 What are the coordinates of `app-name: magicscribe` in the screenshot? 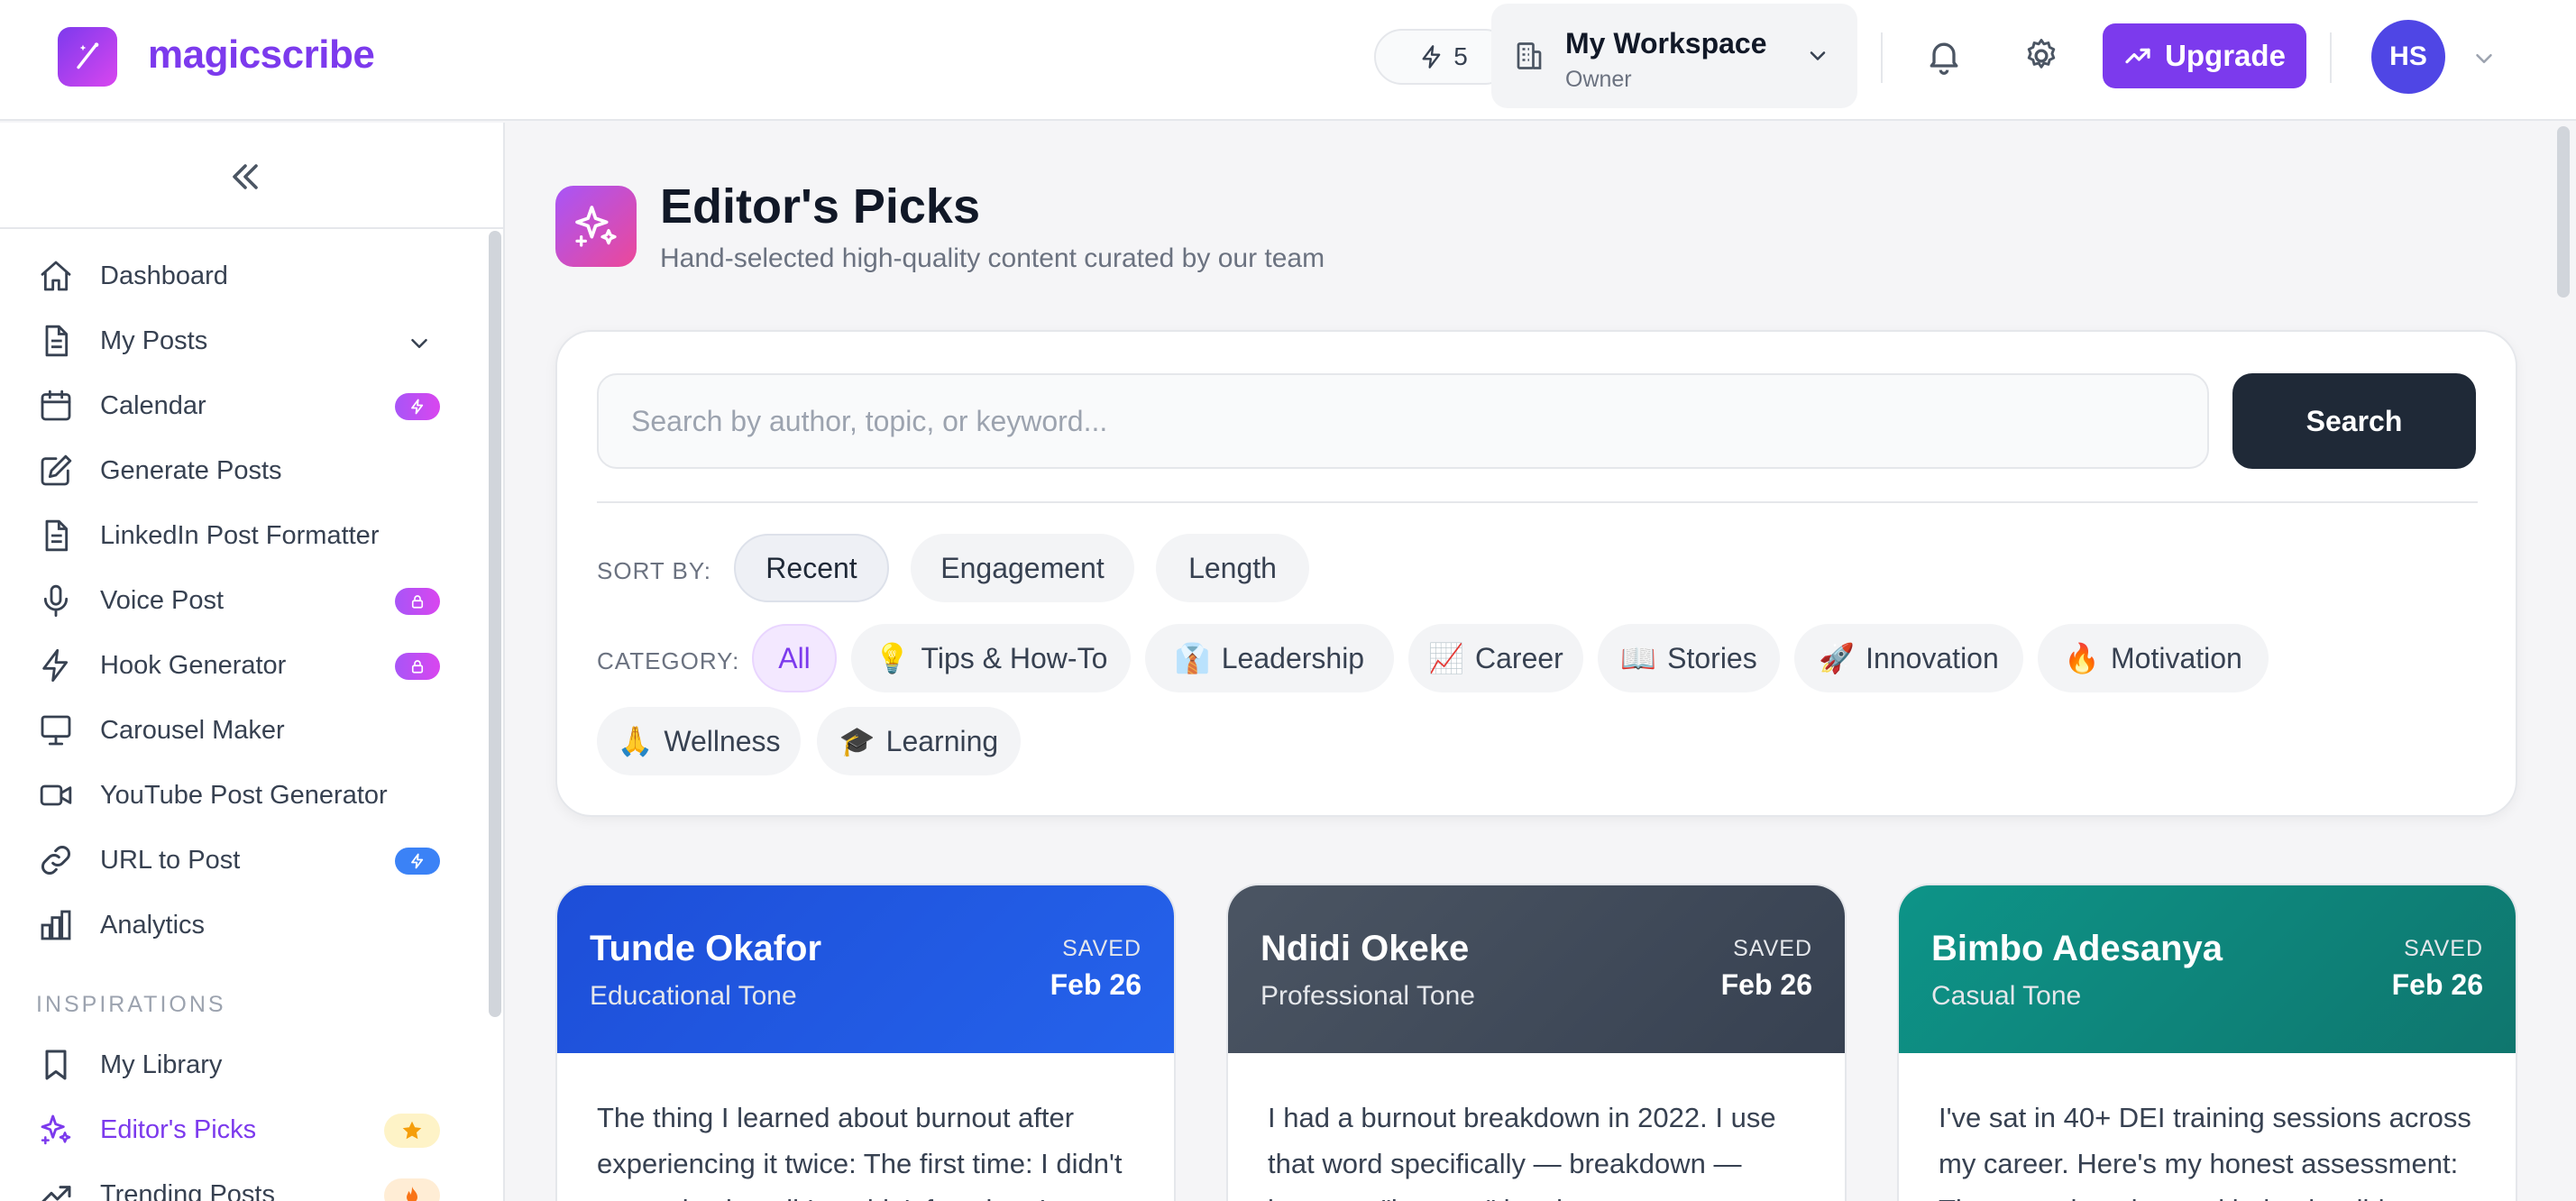 It's located at (261, 55).